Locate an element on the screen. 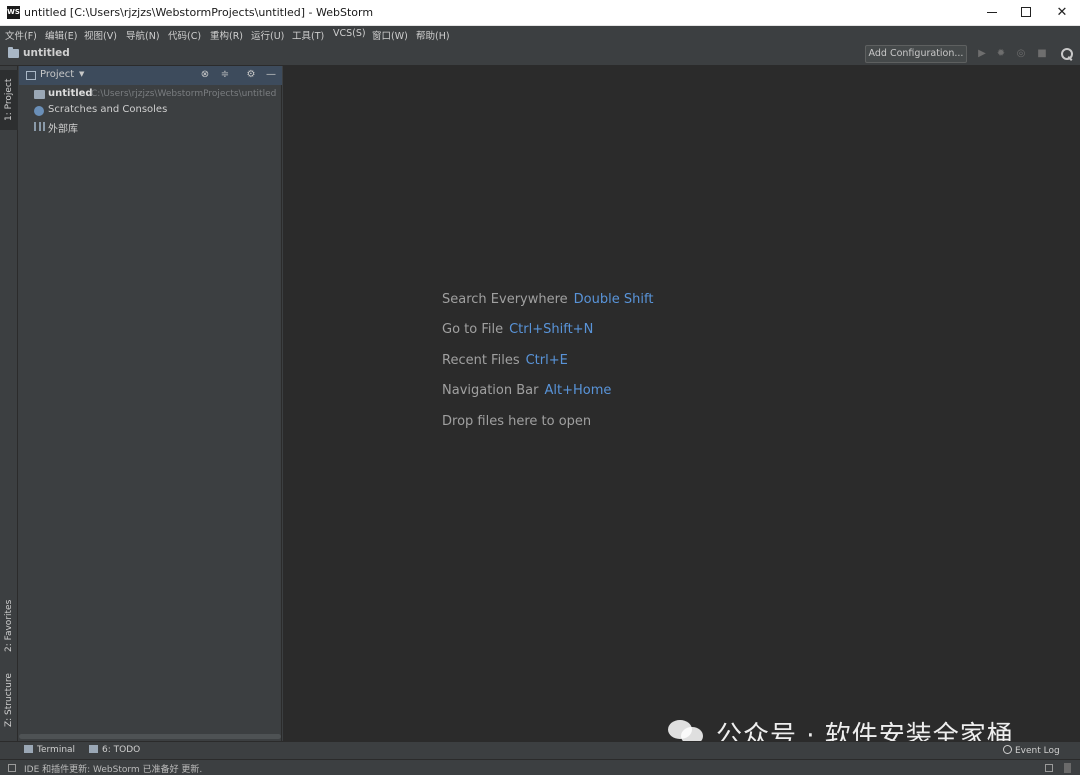  menu-tools: 工具(T) is located at coordinates (308, 35).